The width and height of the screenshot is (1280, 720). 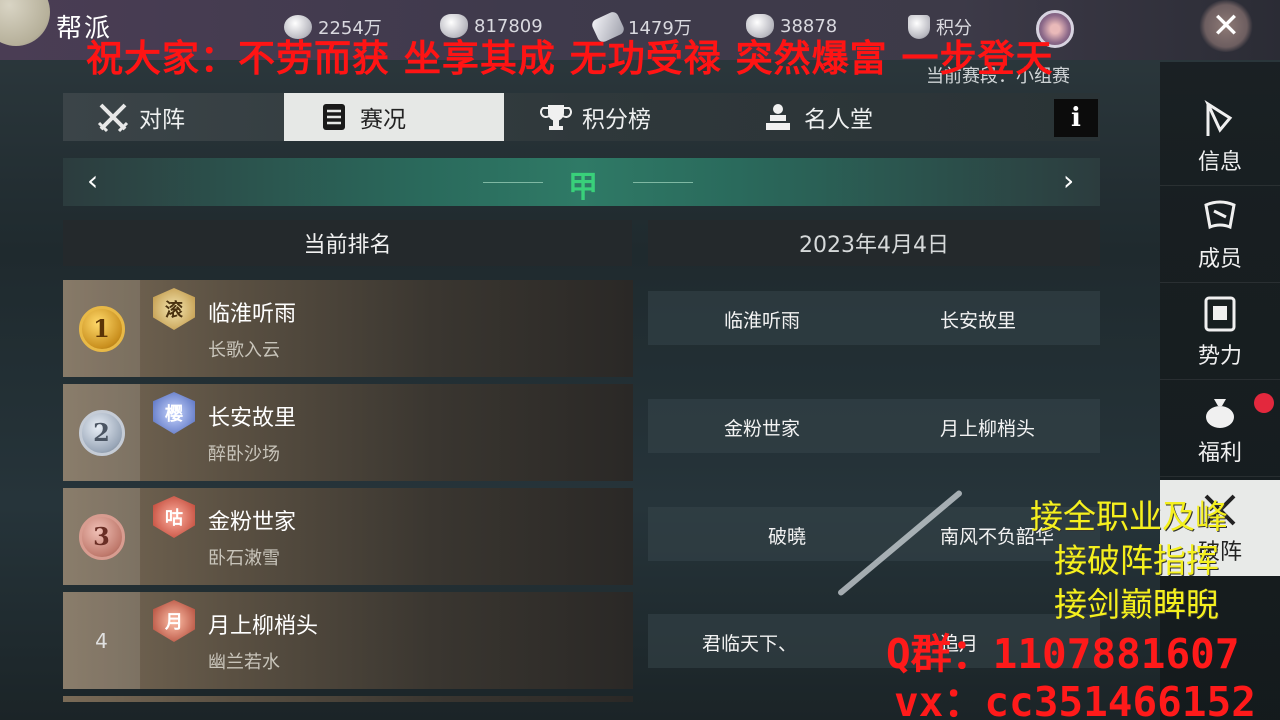 I want to click on ranking-row: 1 滚 临淮听雨 长歌入云, so click(x=348, y=328).